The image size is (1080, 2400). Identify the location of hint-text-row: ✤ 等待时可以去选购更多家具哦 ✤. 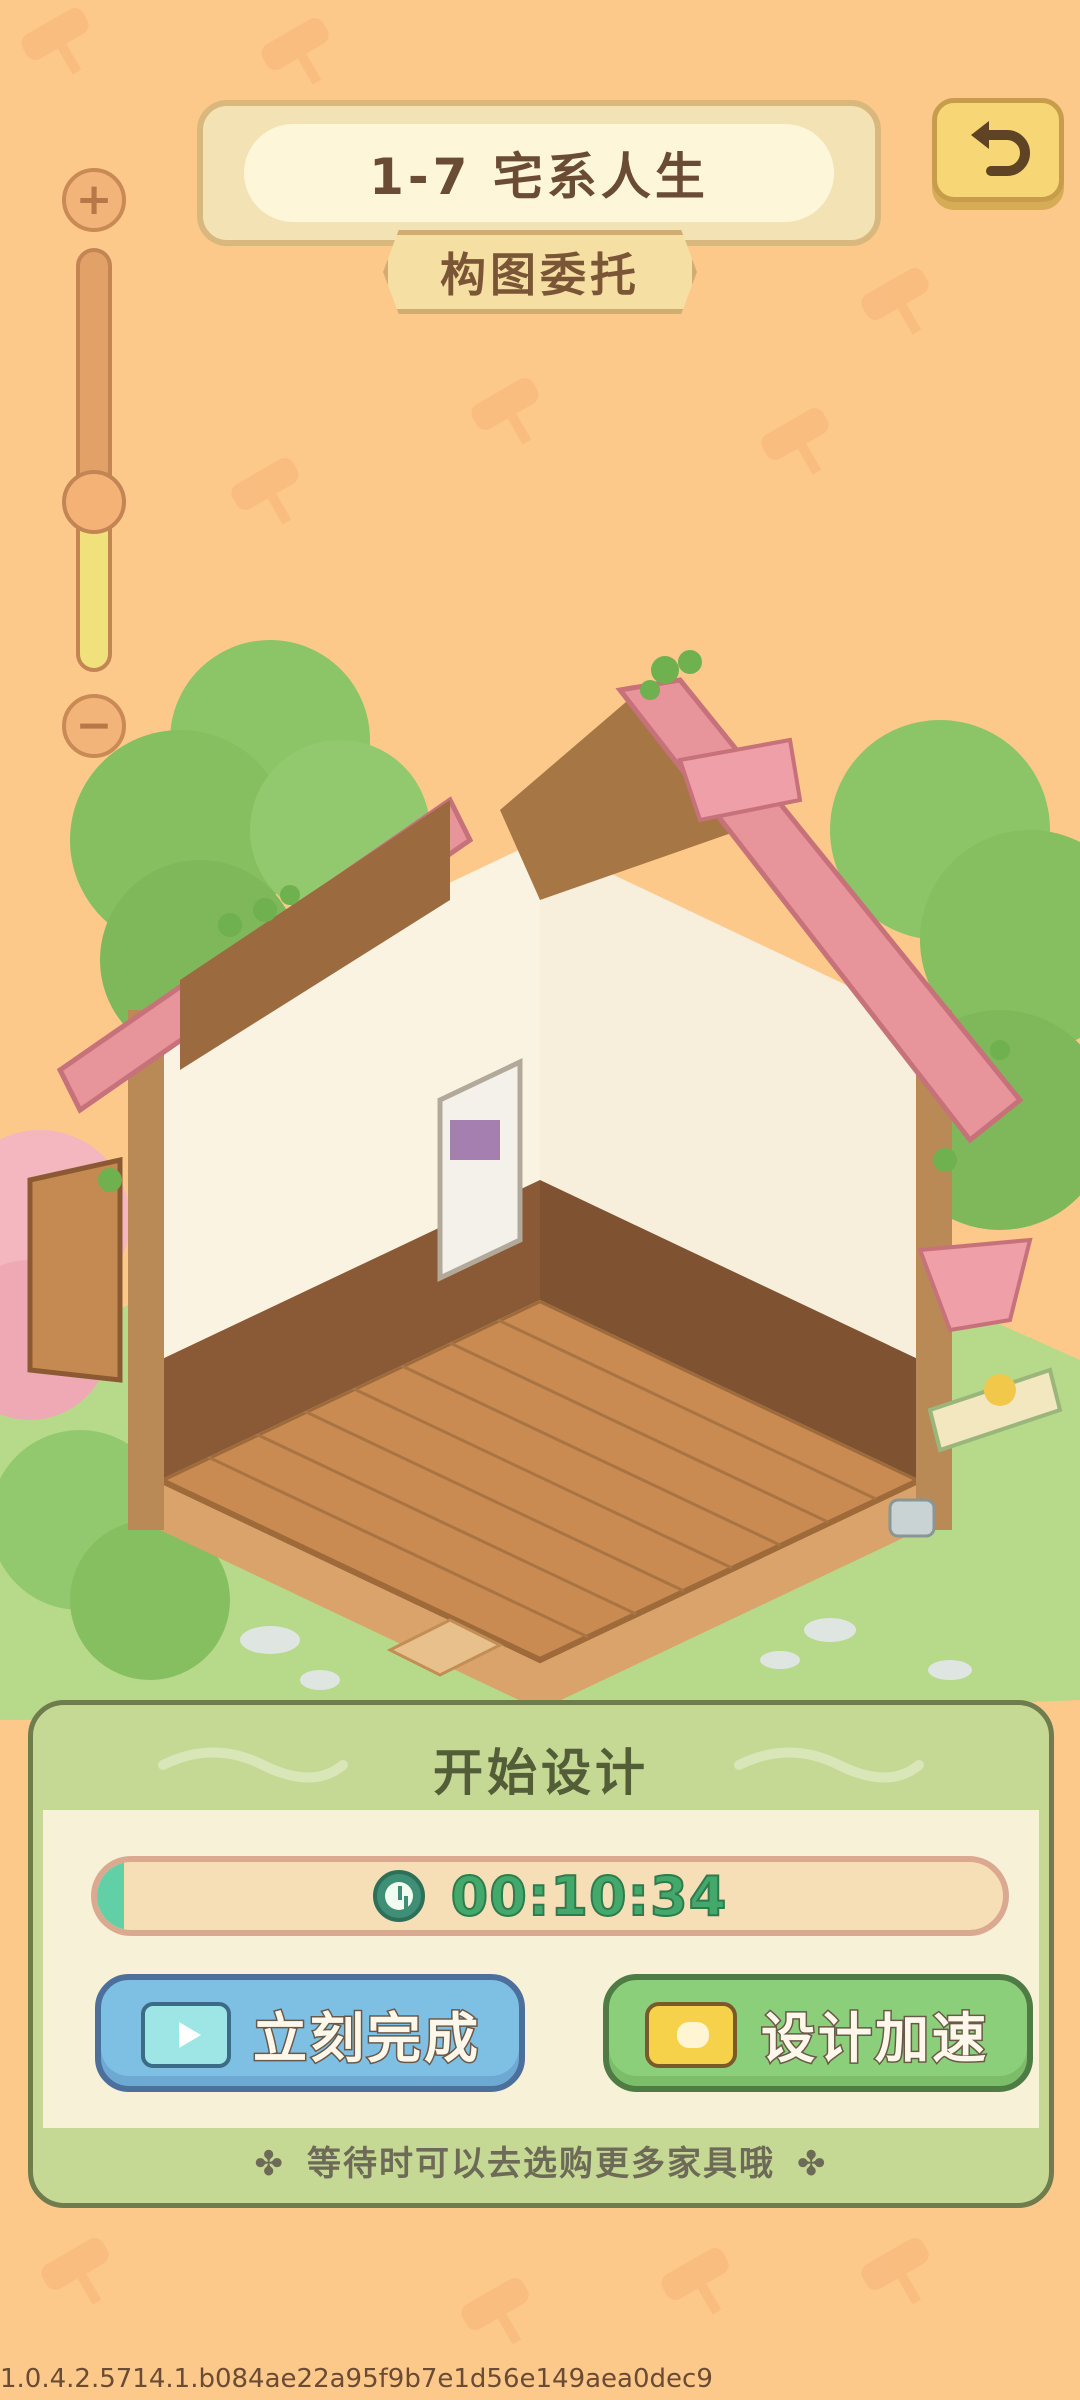
(541, 2160).